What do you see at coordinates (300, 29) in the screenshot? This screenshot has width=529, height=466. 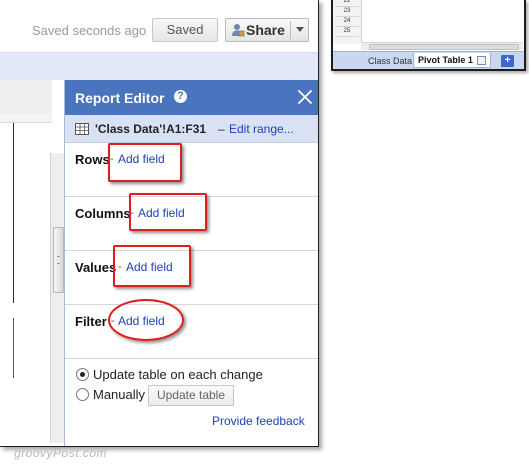 I see `chevron-down-icon` at bounding box center [300, 29].